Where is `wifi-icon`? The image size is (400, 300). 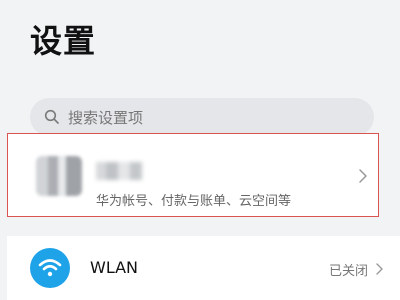
wifi-icon is located at coordinates (50, 268).